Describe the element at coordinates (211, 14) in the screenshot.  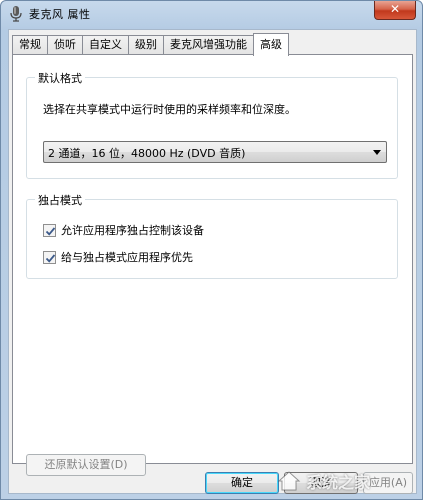
I see `title-bar: 麦克风 属性 ✕` at that location.